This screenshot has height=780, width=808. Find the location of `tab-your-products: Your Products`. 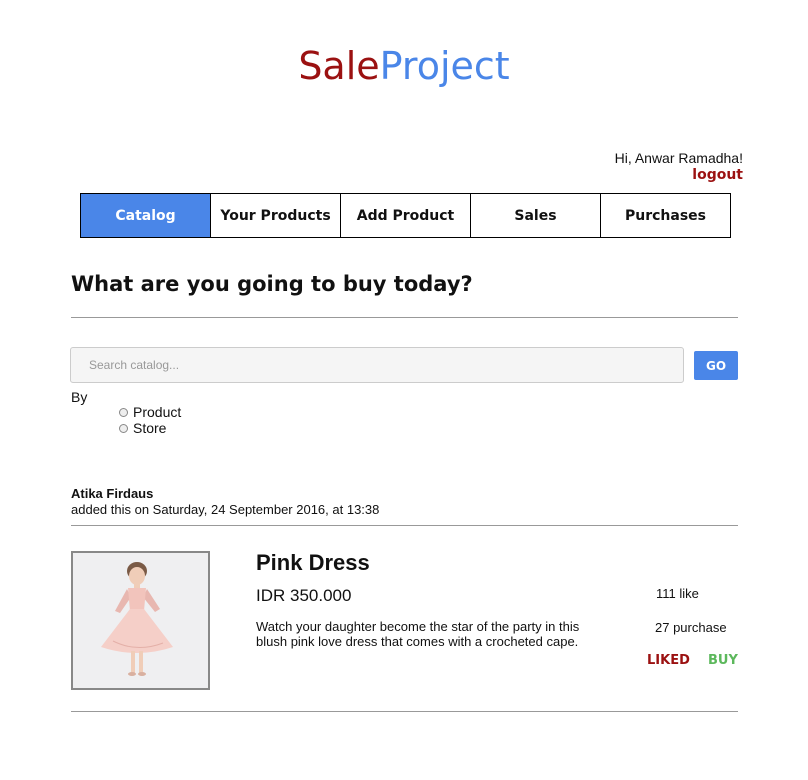

tab-your-products: Your Products is located at coordinates (276, 215).